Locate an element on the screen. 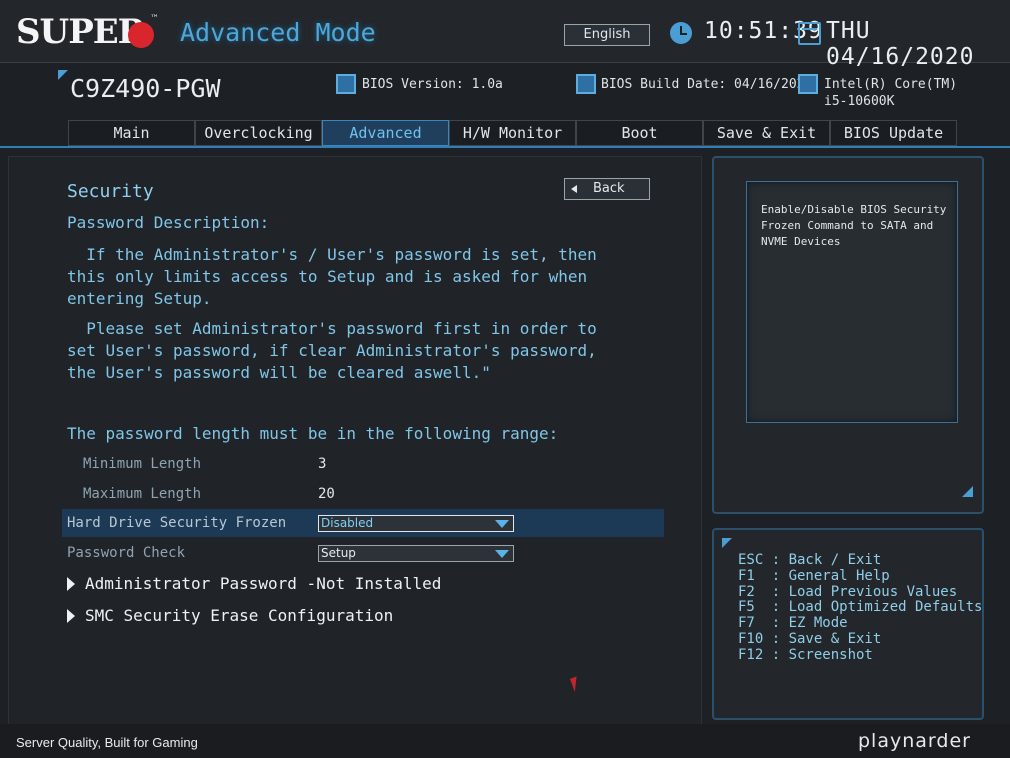  logo-dot-icon is located at coordinates (141, 35).